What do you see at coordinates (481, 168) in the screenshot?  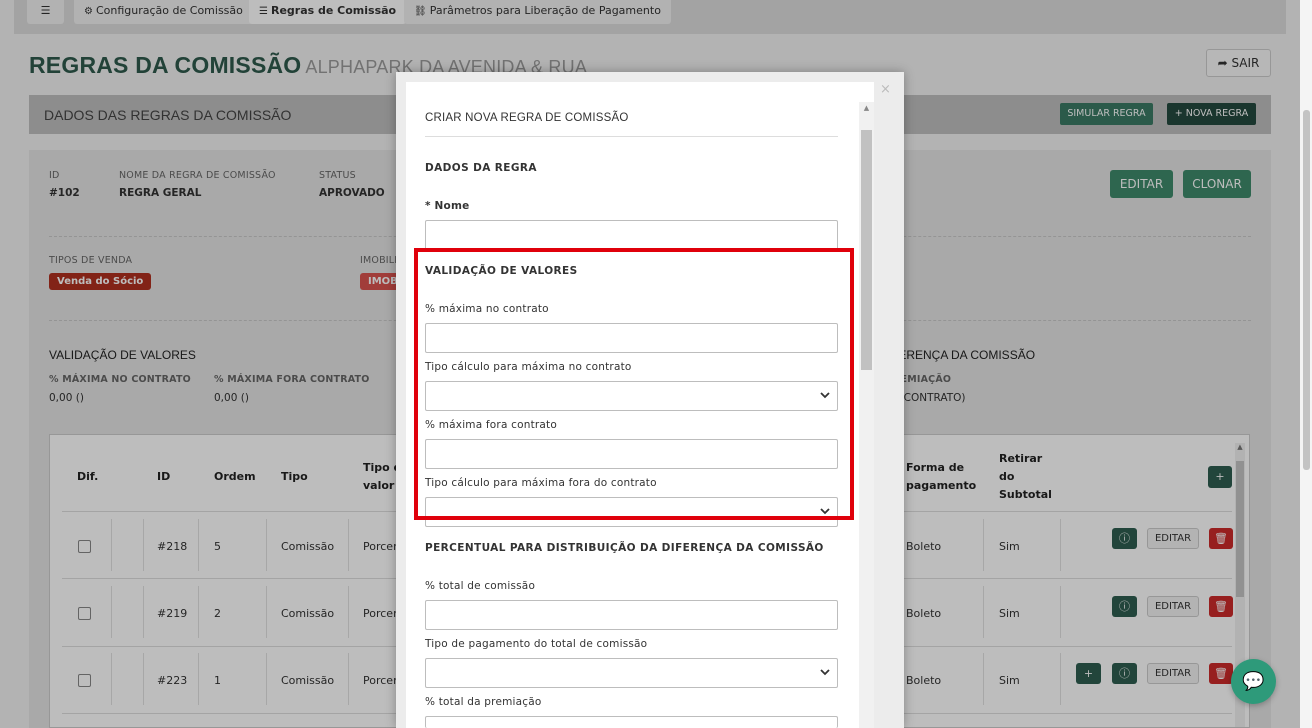 I see `section-rule-data: DADOS DA REGRA` at bounding box center [481, 168].